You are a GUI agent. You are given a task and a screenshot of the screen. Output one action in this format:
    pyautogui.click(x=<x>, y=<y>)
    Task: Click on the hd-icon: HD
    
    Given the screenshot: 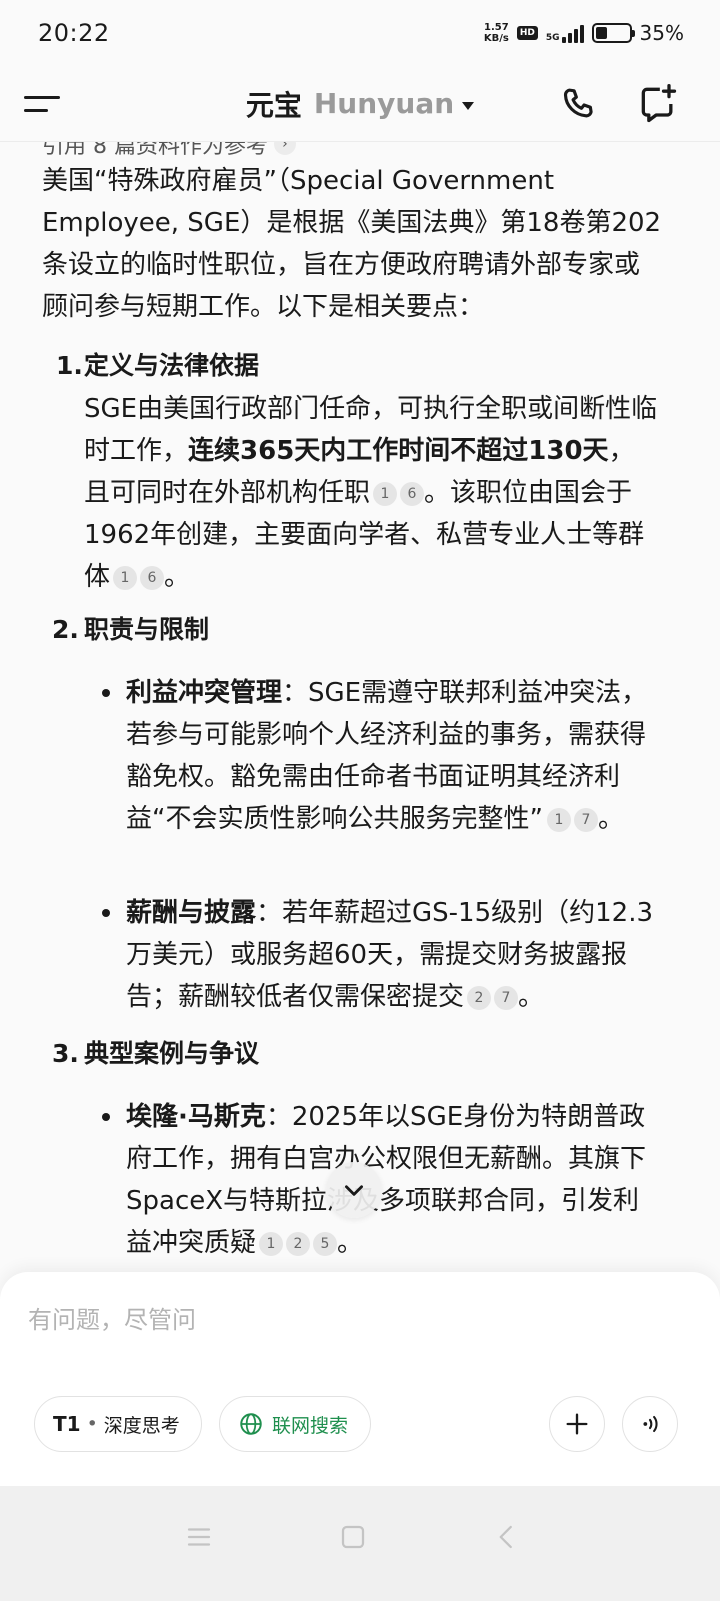 What is the action you would take?
    pyautogui.click(x=527, y=33)
    